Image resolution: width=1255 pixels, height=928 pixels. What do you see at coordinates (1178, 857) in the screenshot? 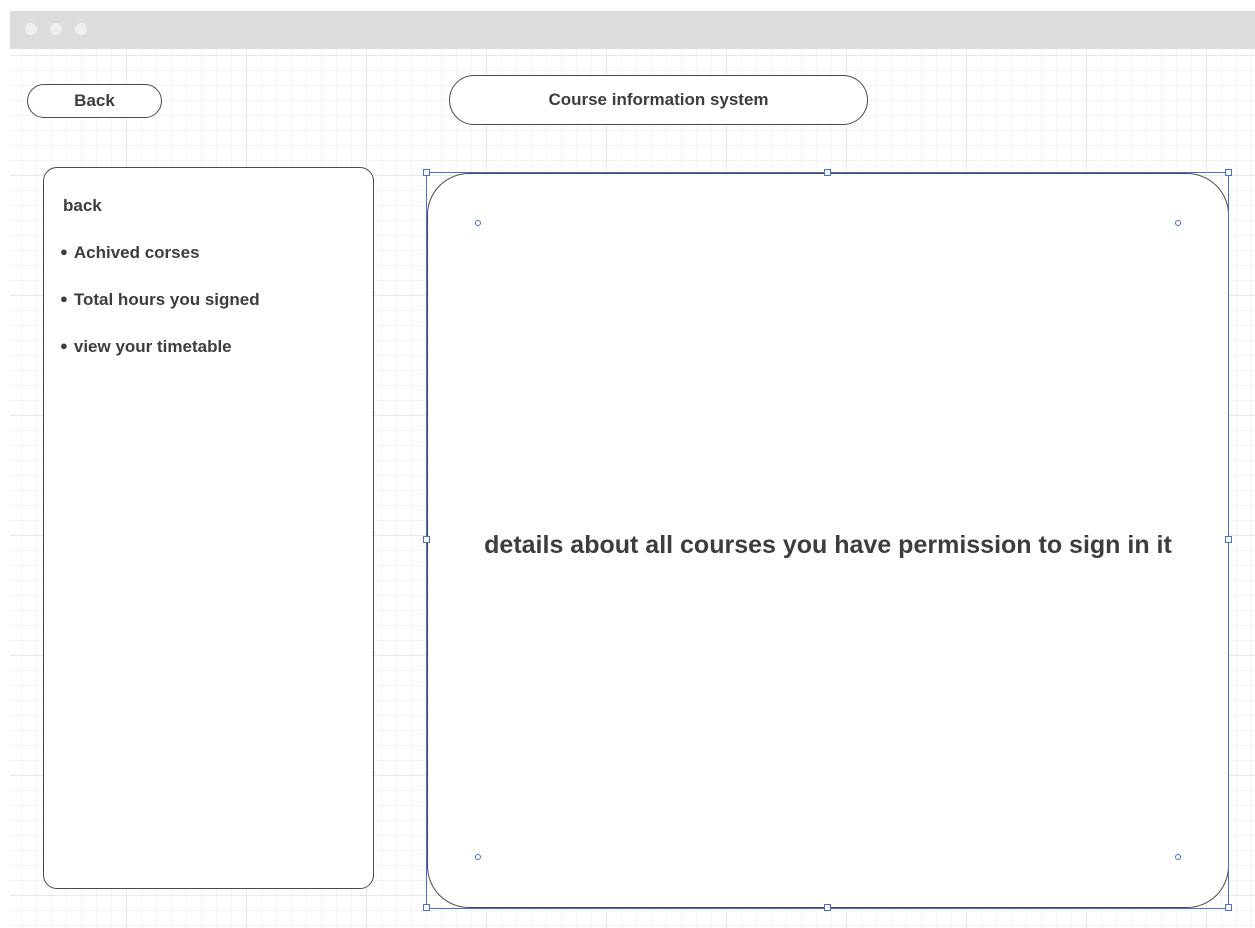
I see `radius-handle-bottom-right` at bounding box center [1178, 857].